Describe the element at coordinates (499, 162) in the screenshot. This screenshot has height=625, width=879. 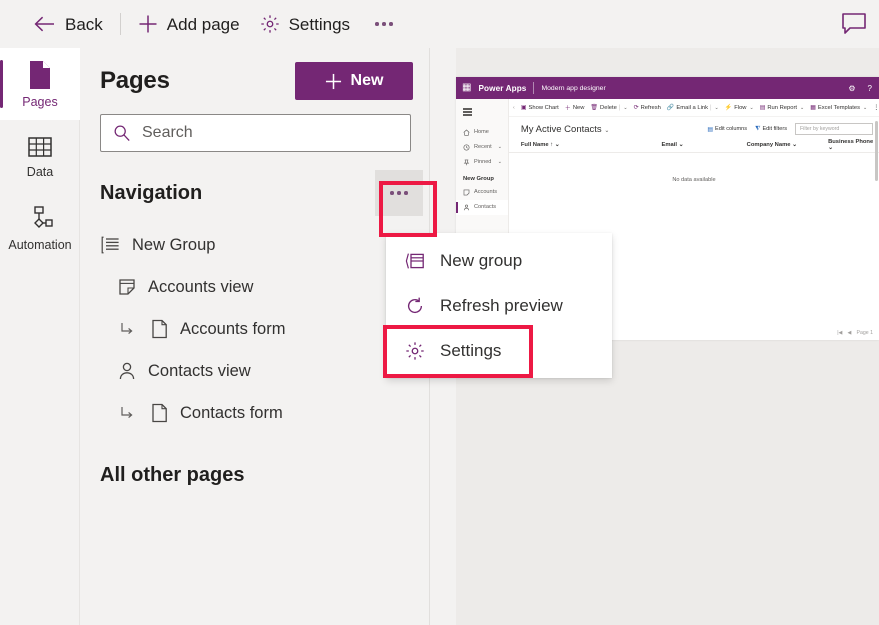
I see `chevron-down-icon: ⌄` at that location.